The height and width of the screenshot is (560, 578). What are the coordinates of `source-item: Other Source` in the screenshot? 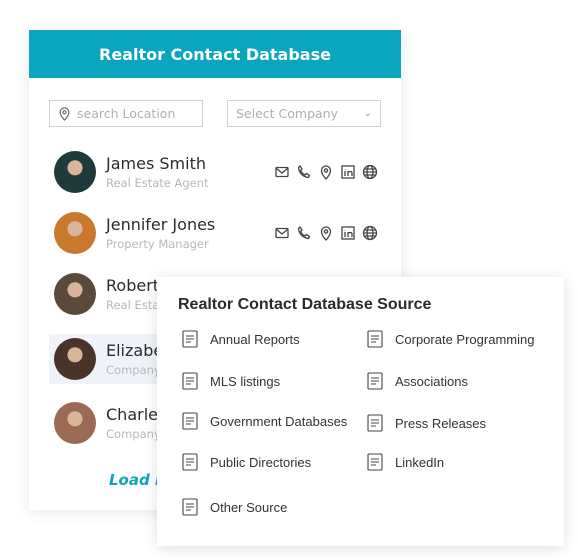 It's located at (233, 507).